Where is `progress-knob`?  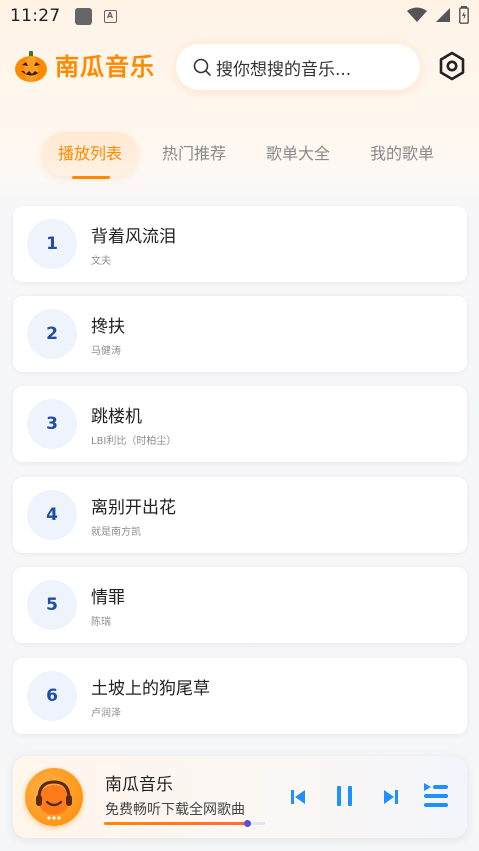 progress-knob is located at coordinates (248, 823).